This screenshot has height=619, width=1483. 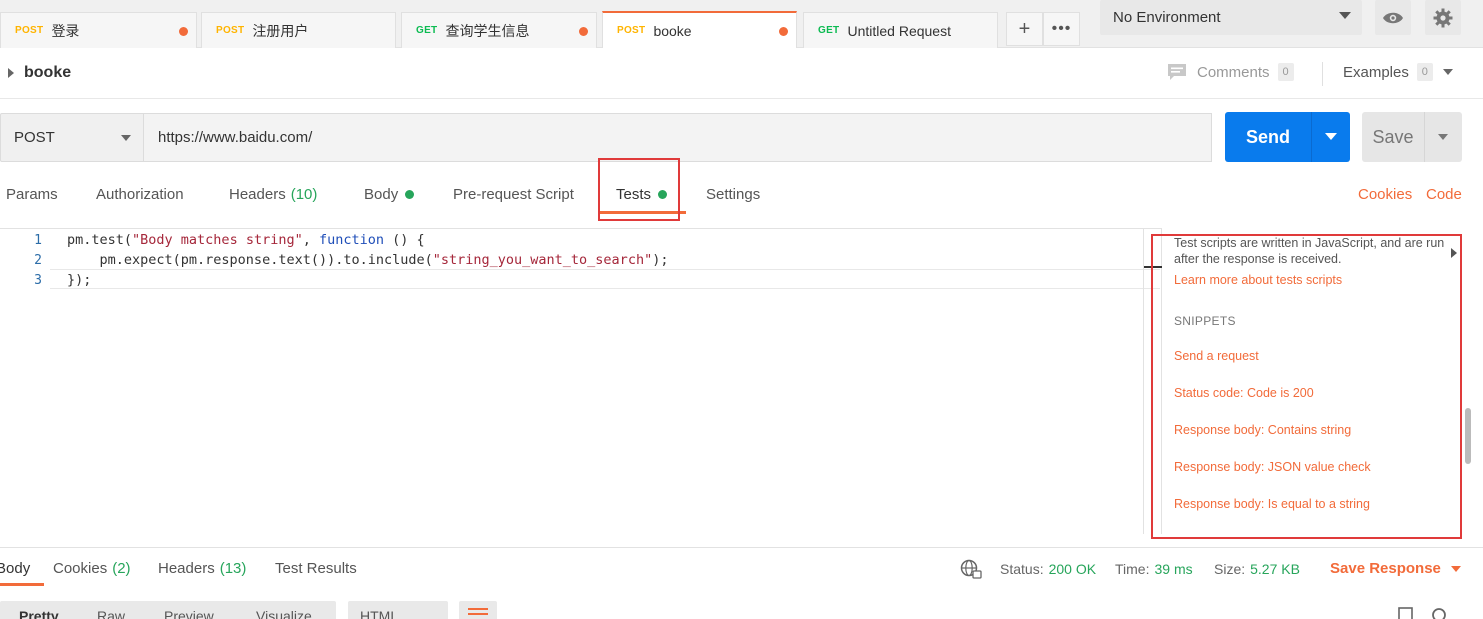 What do you see at coordinates (280, 30) in the screenshot?
I see `tab-title: 注册用户` at bounding box center [280, 30].